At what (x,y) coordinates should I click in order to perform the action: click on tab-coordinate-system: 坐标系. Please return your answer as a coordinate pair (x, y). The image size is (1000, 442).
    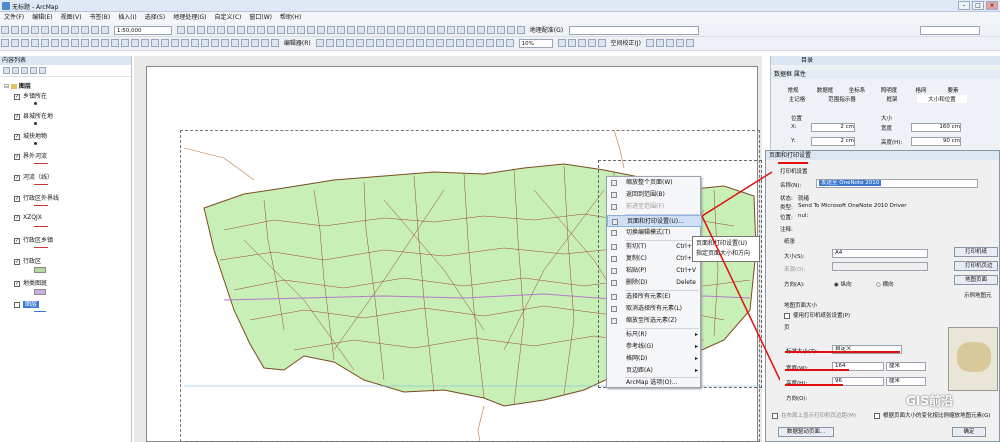
    Looking at the image, I should click on (857, 90).